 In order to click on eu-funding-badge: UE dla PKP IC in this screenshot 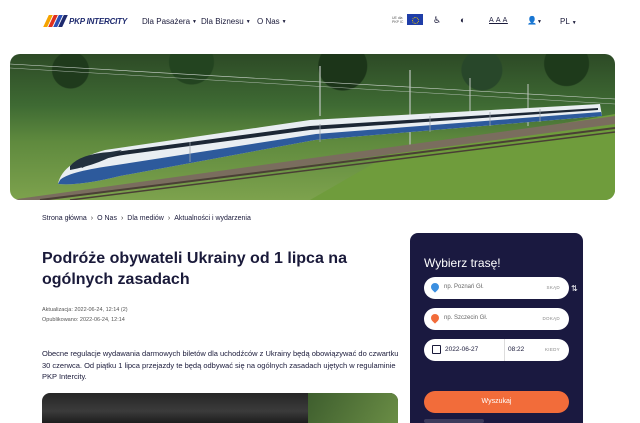, I will do `click(407, 19)`.